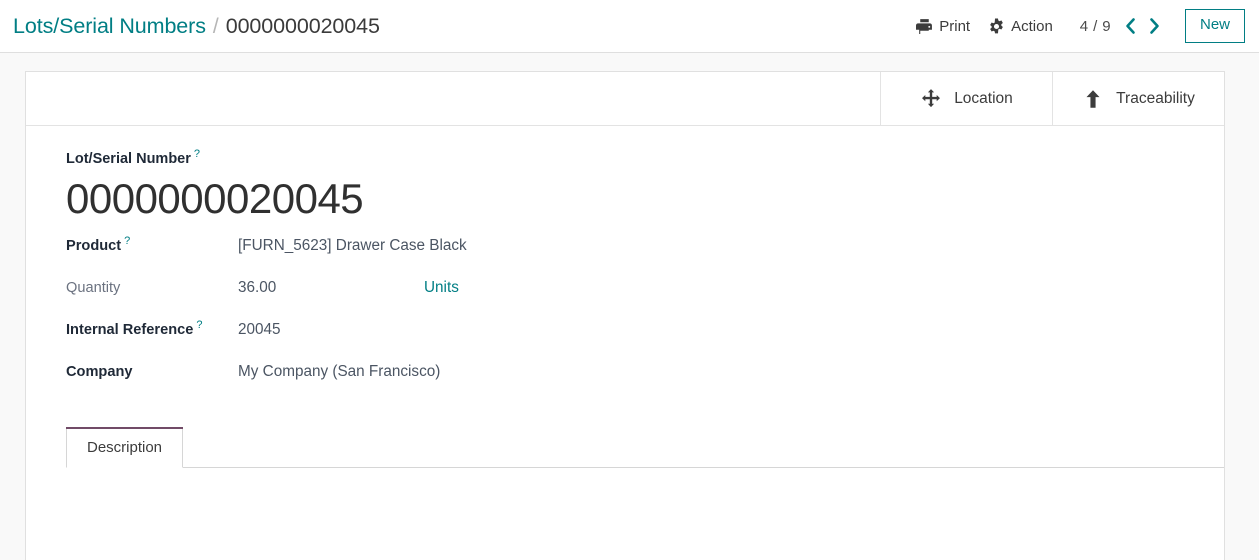 The image size is (1259, 560). I want to click on field-label-internal-reference-text: Internal Reference, so click(130, 330).